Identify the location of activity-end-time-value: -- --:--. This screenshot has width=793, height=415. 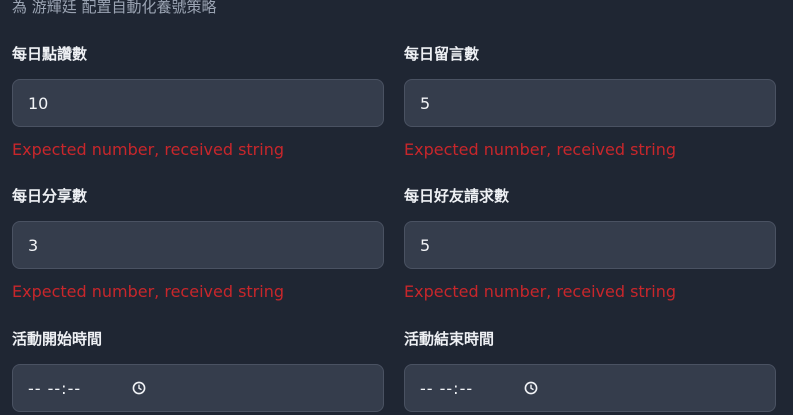
(447, 388).